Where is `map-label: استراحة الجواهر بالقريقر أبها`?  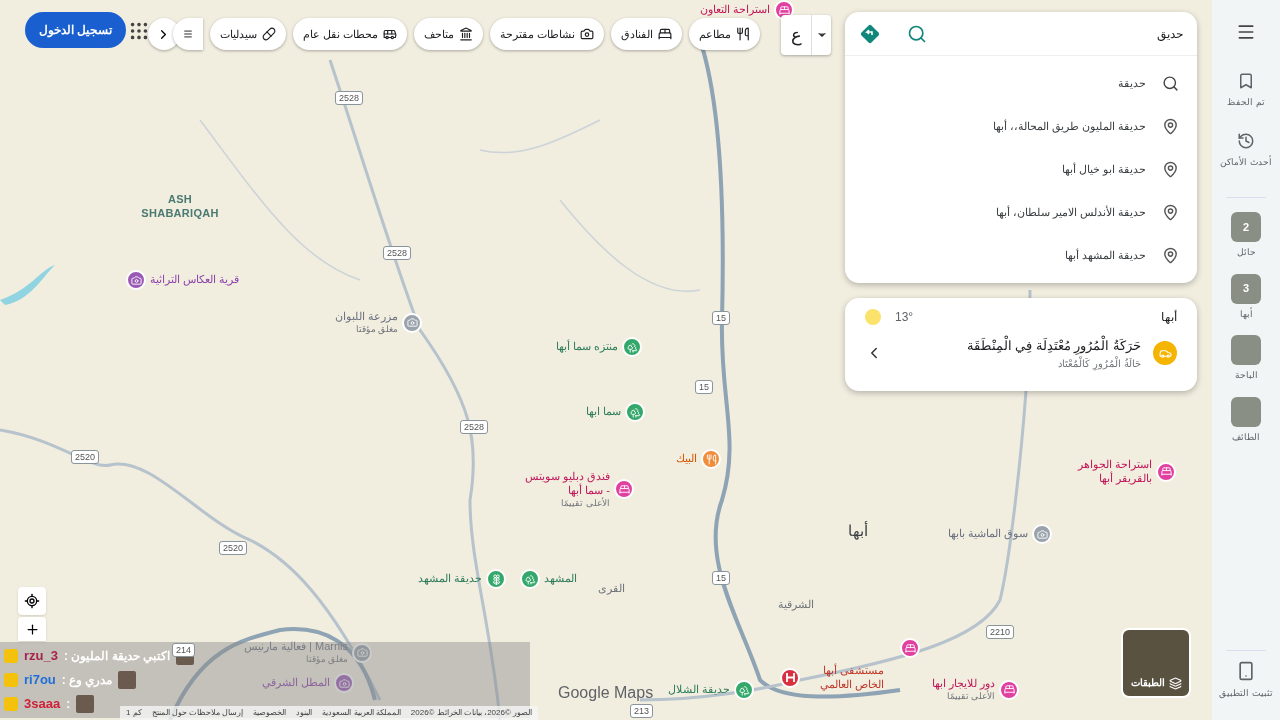 map-label: استراحة الجواهر بالقريقر أبها is located at coordinates (1114, 472).